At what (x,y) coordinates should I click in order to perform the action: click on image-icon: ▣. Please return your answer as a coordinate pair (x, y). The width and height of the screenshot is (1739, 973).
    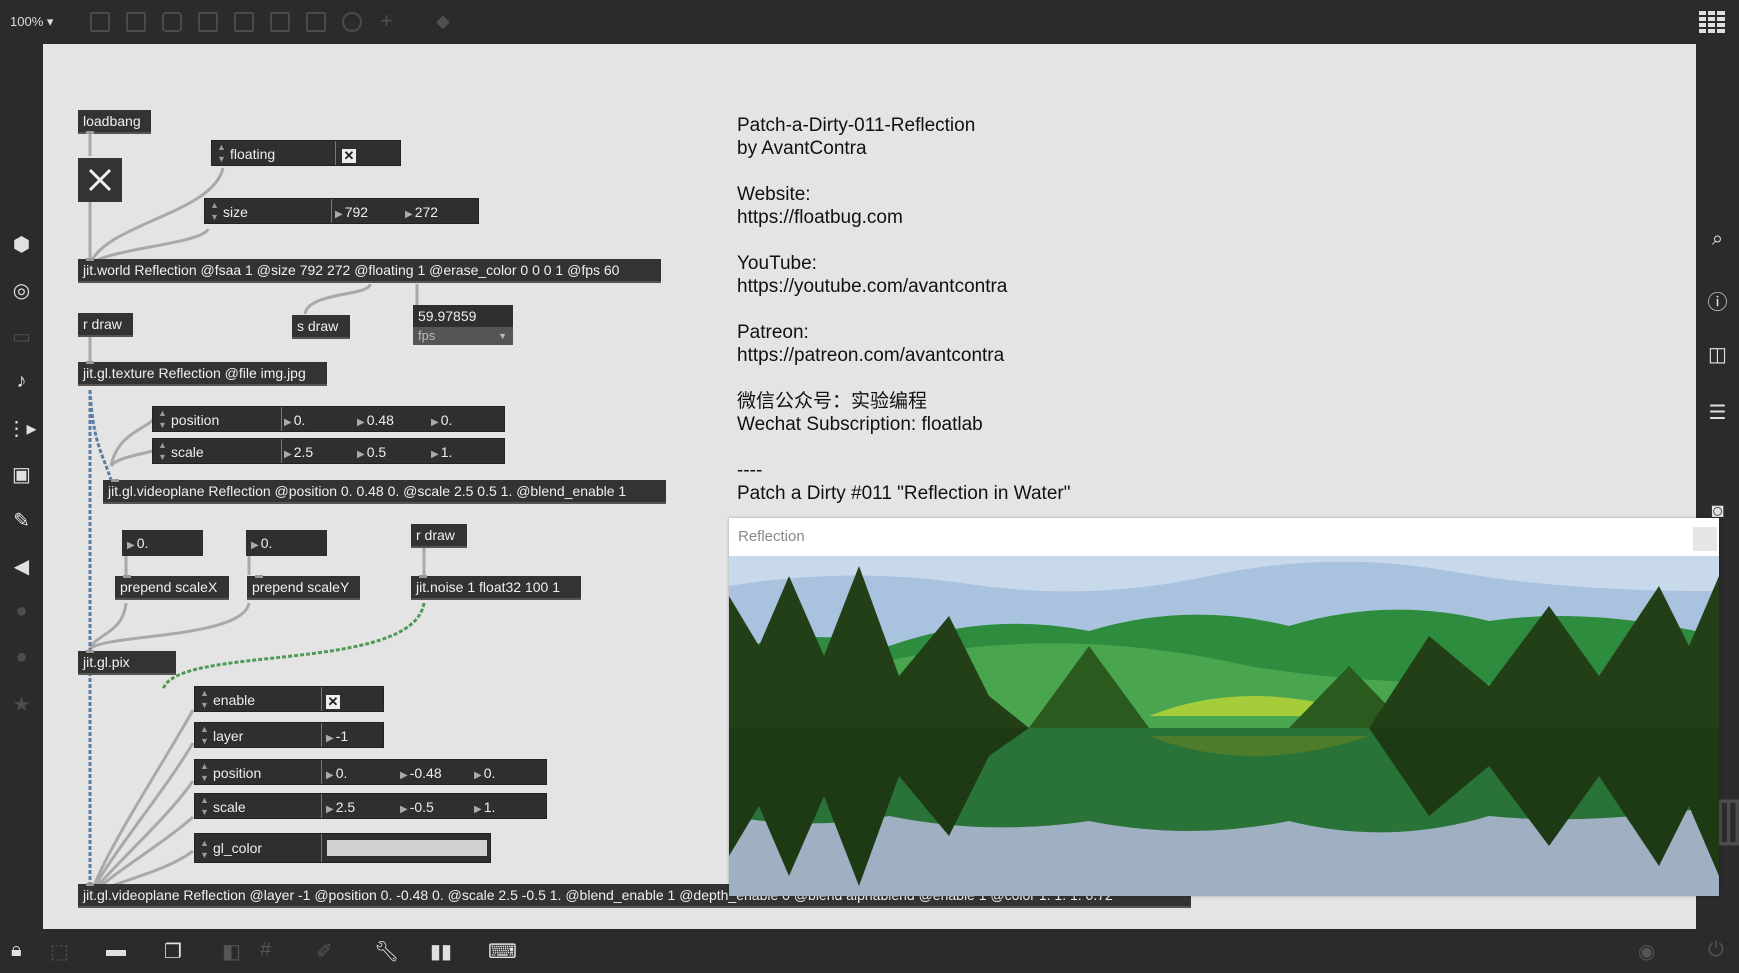
    Looking at the image, I should click on (21, 474).